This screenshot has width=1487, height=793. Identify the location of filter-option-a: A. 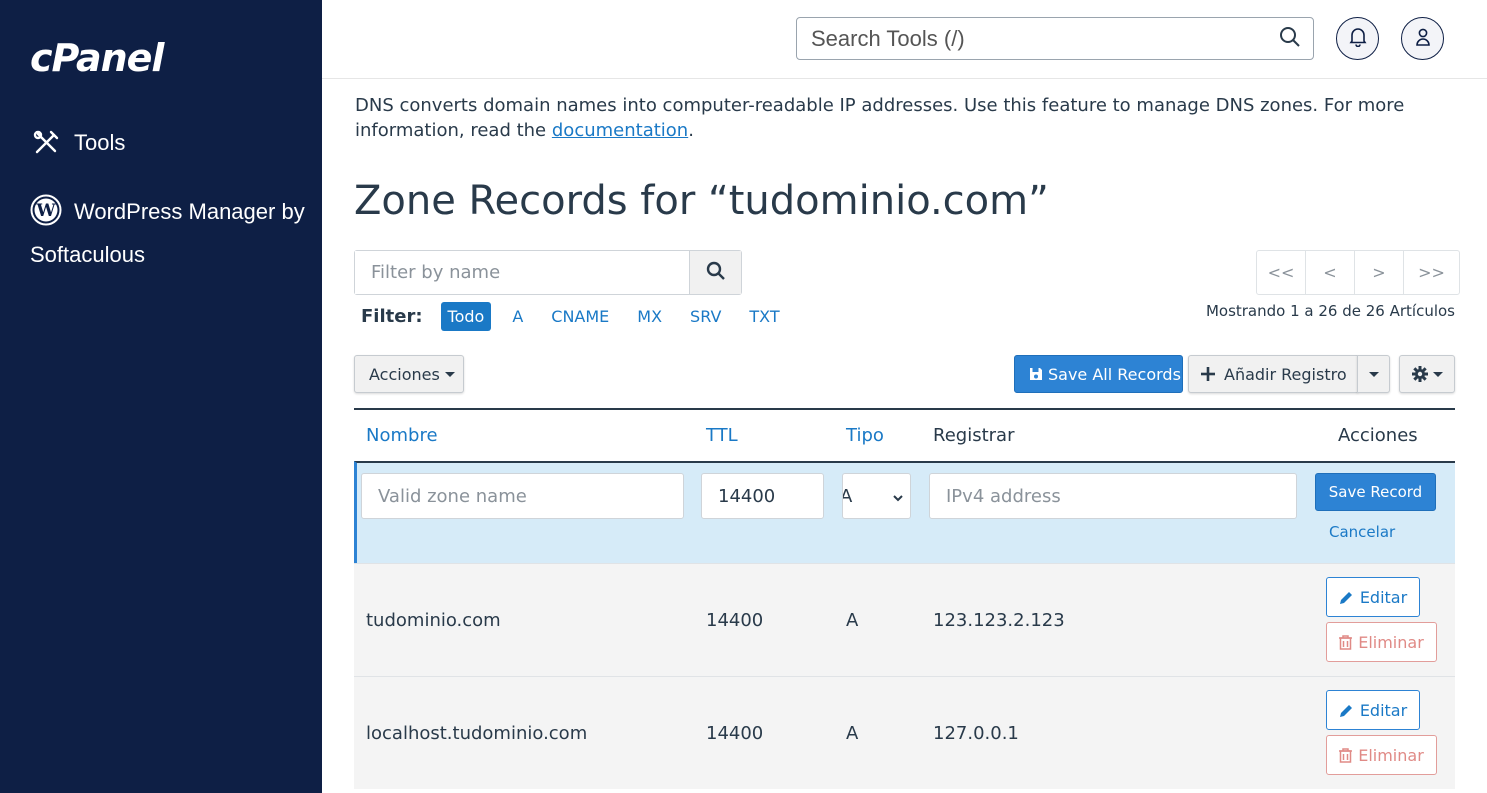
(517, 316).